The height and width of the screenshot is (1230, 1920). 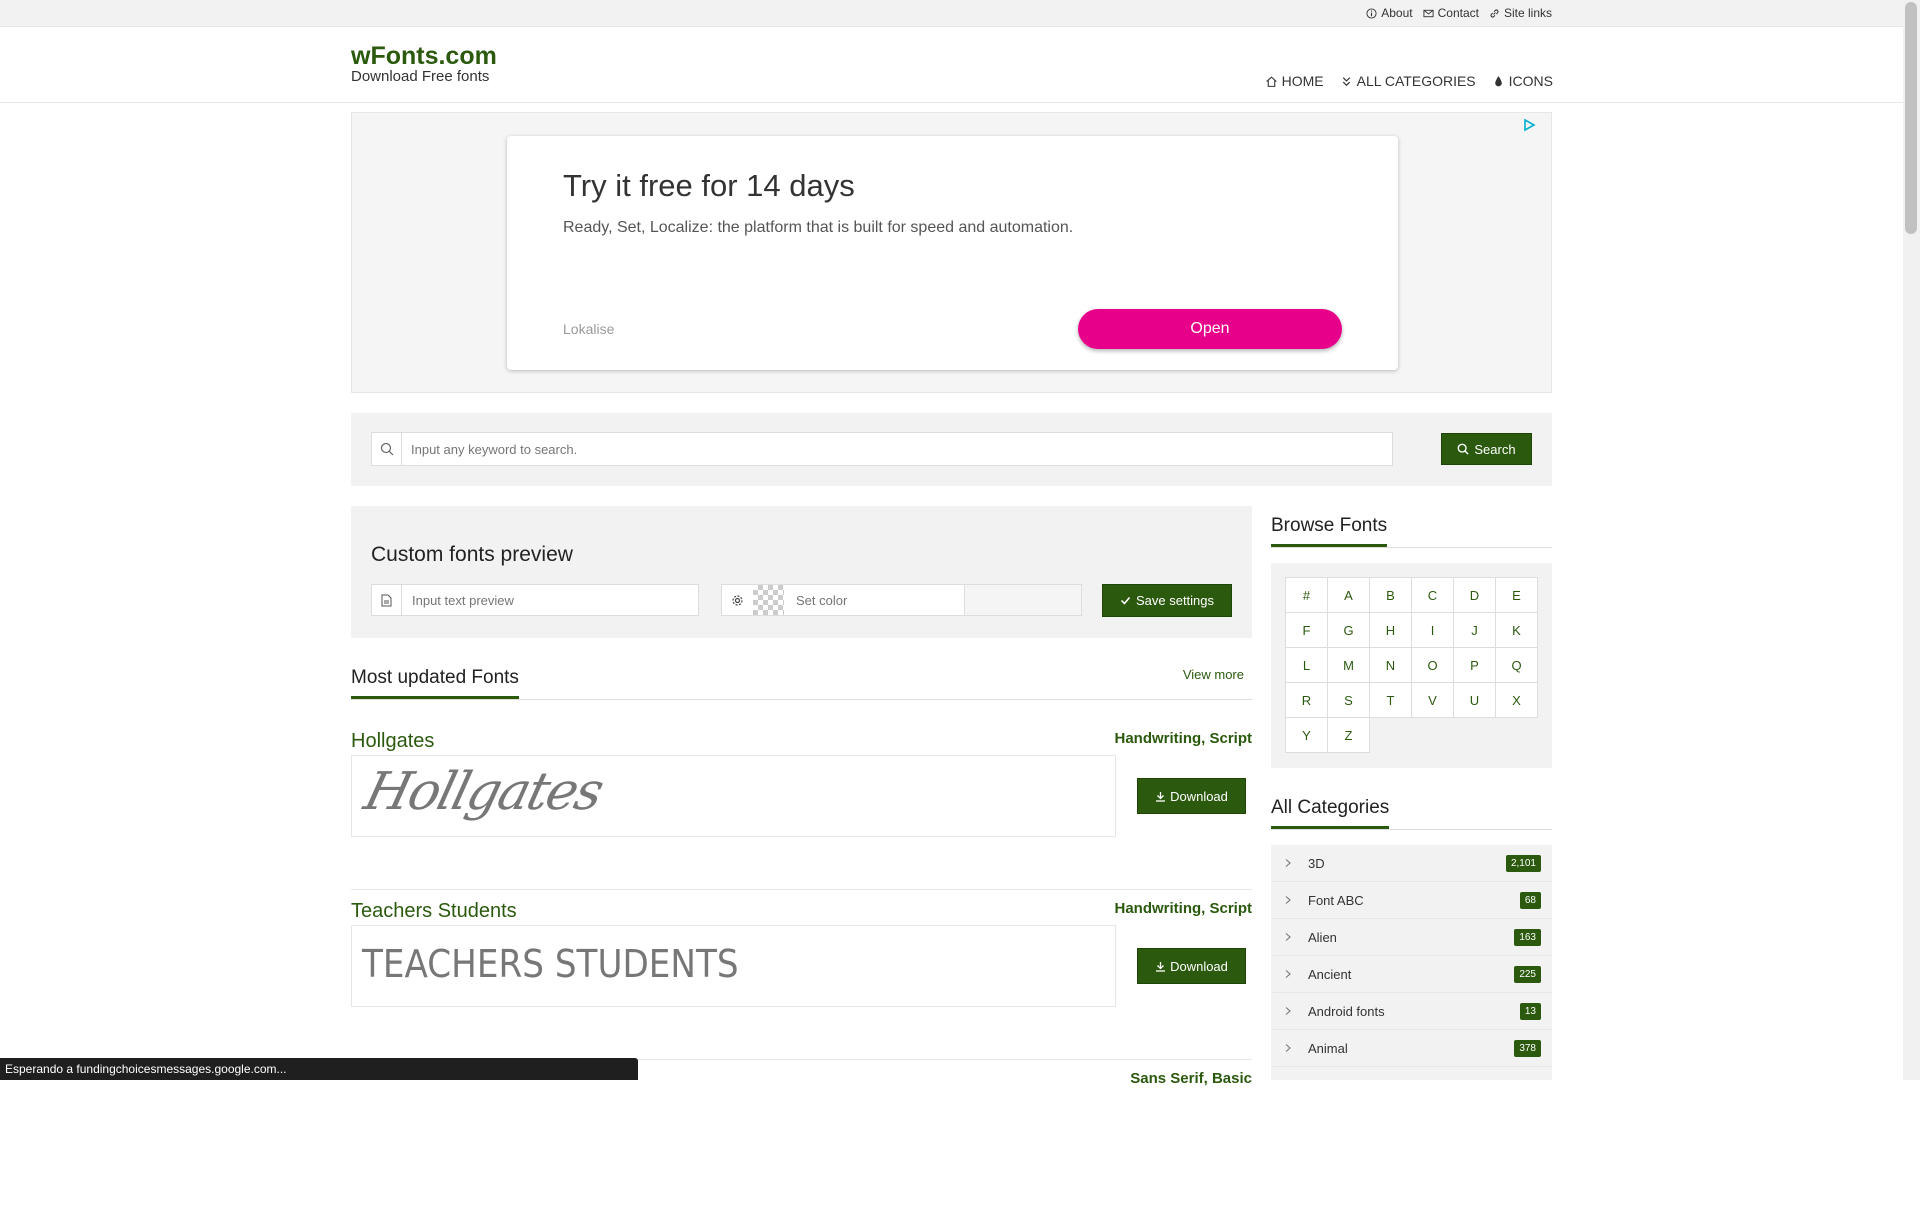 I want to click on ad-choices-icon, so click(x=1529, y=125).